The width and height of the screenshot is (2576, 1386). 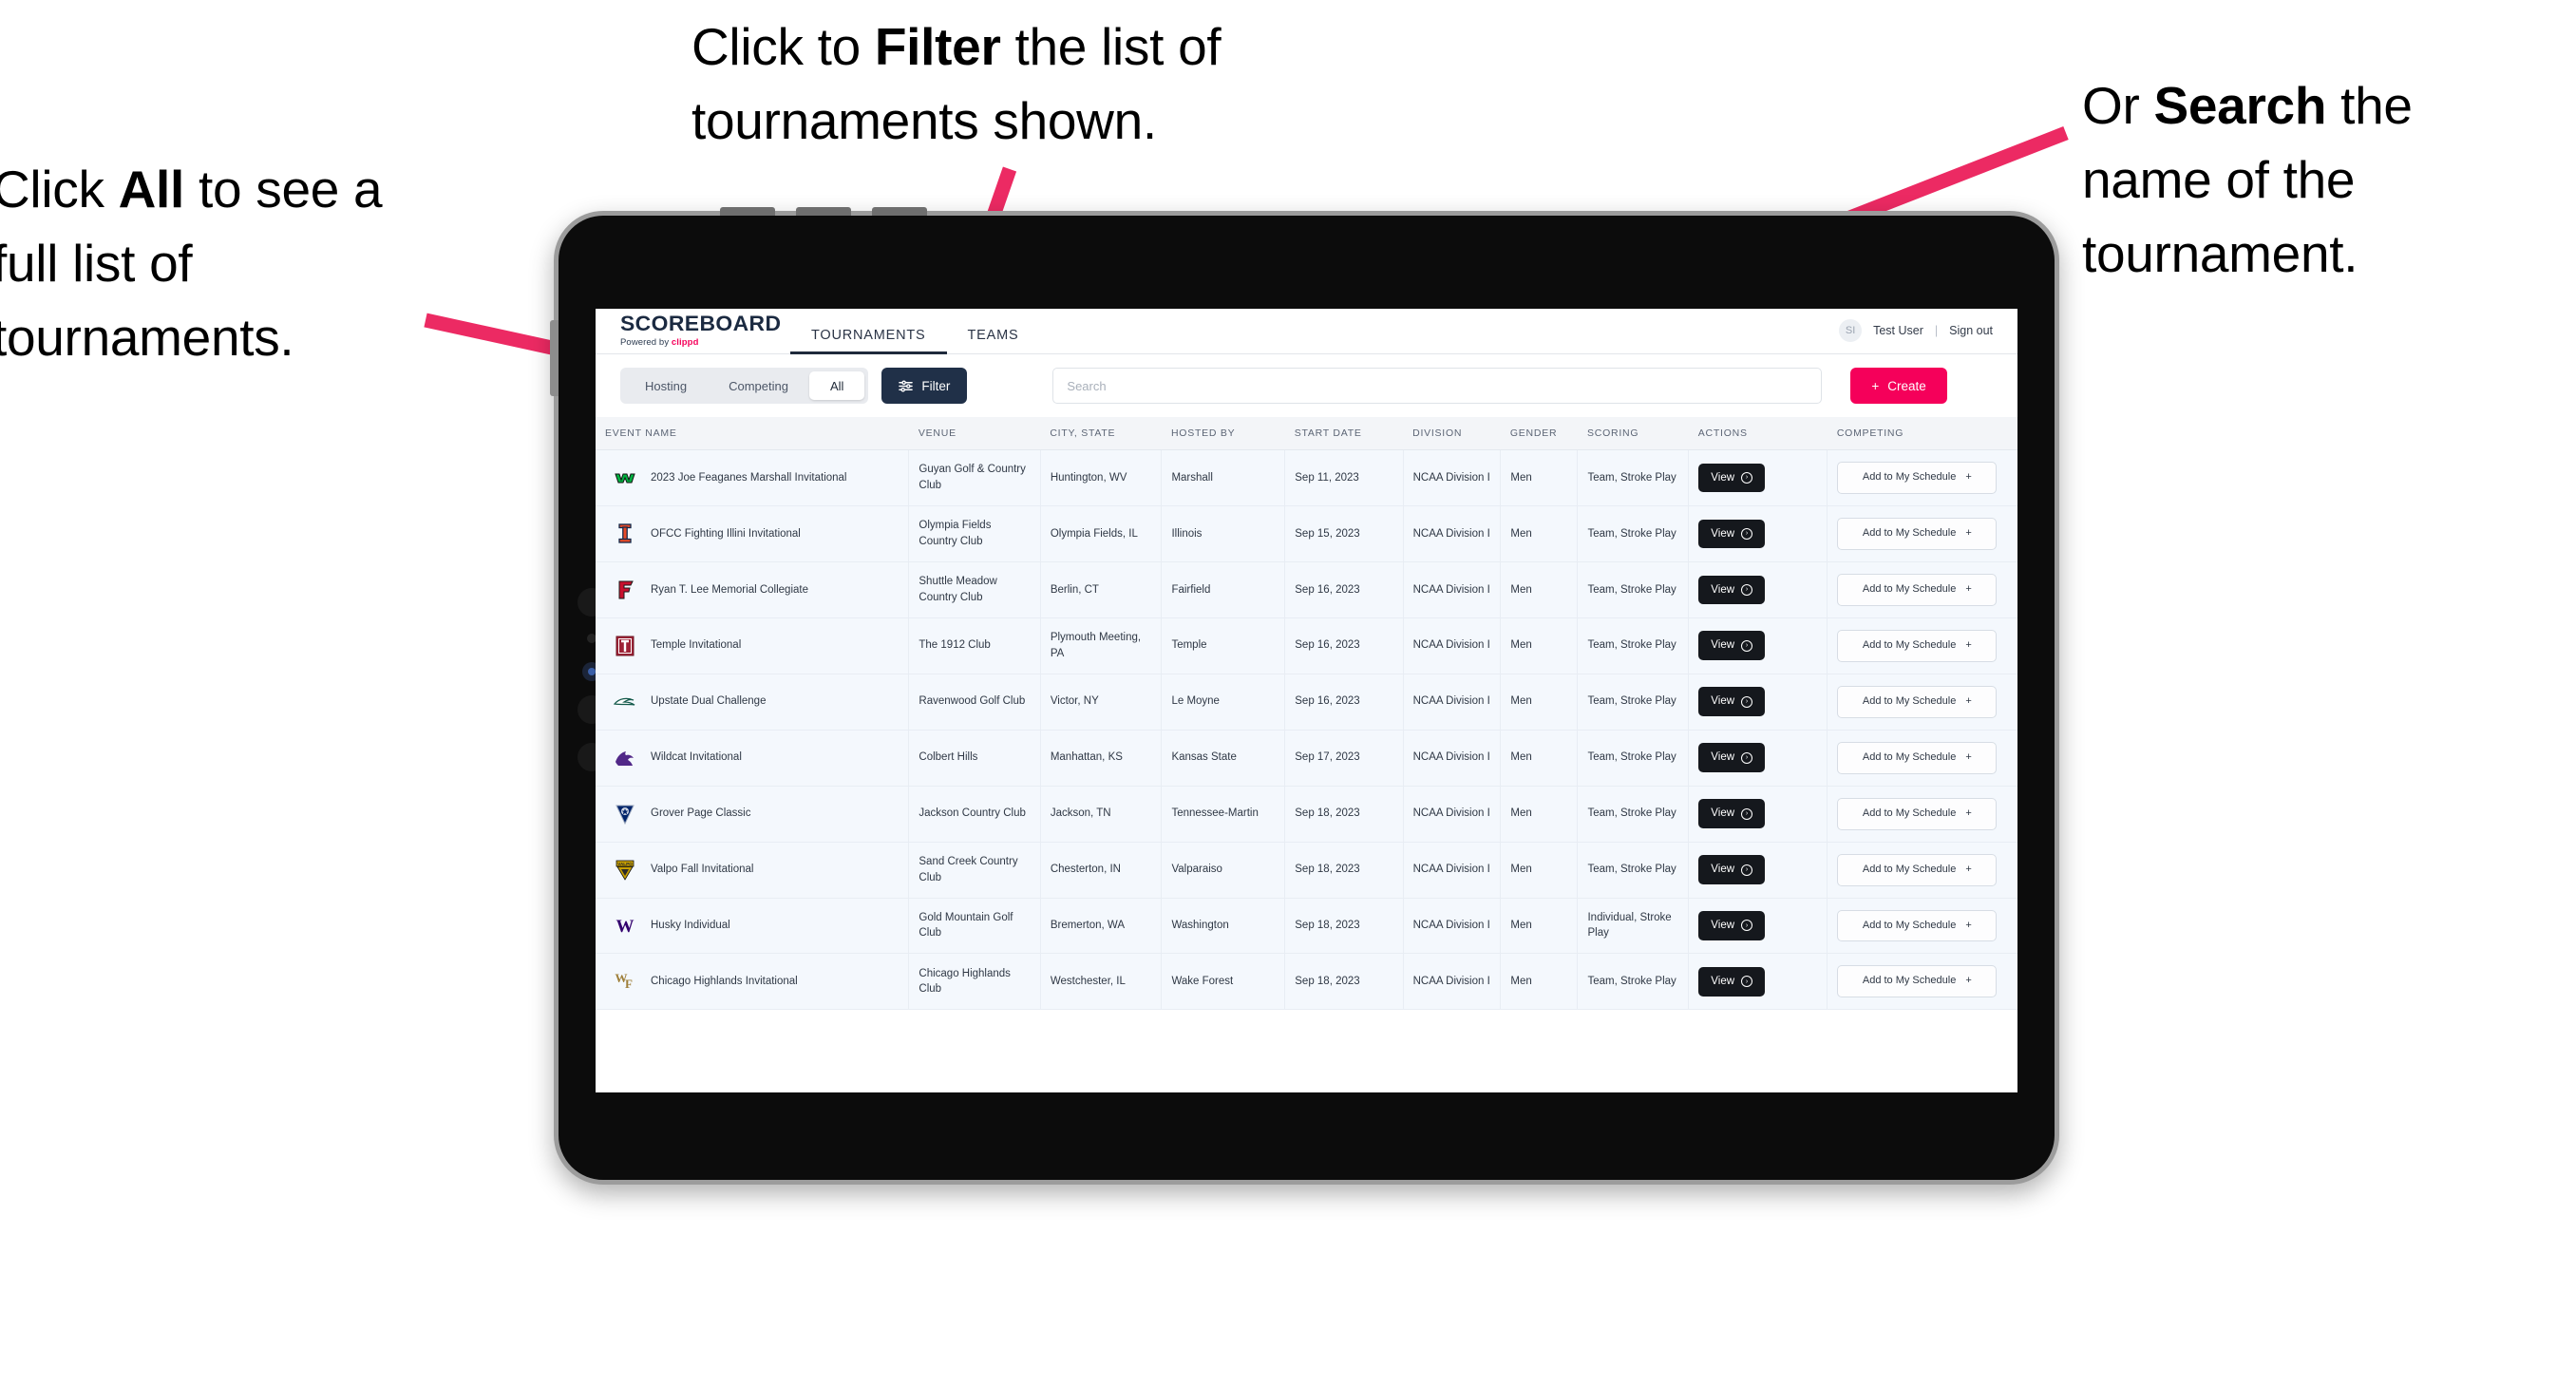 What do you see at coordinates (625, 646) in the screenshot?
I see `temple-logo` at bounding box center [625, 646].